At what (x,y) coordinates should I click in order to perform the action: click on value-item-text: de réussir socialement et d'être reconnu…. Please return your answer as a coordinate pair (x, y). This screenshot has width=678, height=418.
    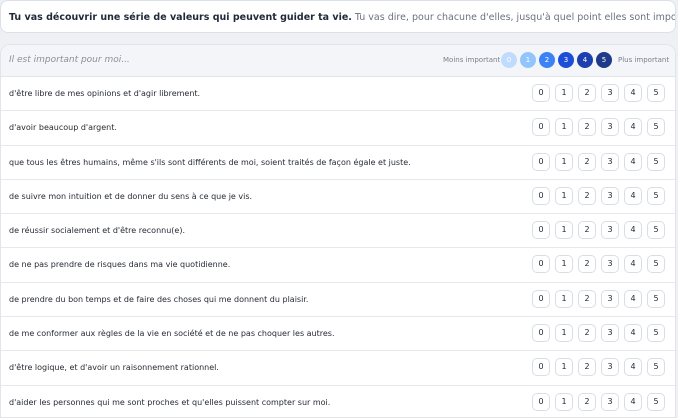
    Looking at the image, I should click on (97, 231).